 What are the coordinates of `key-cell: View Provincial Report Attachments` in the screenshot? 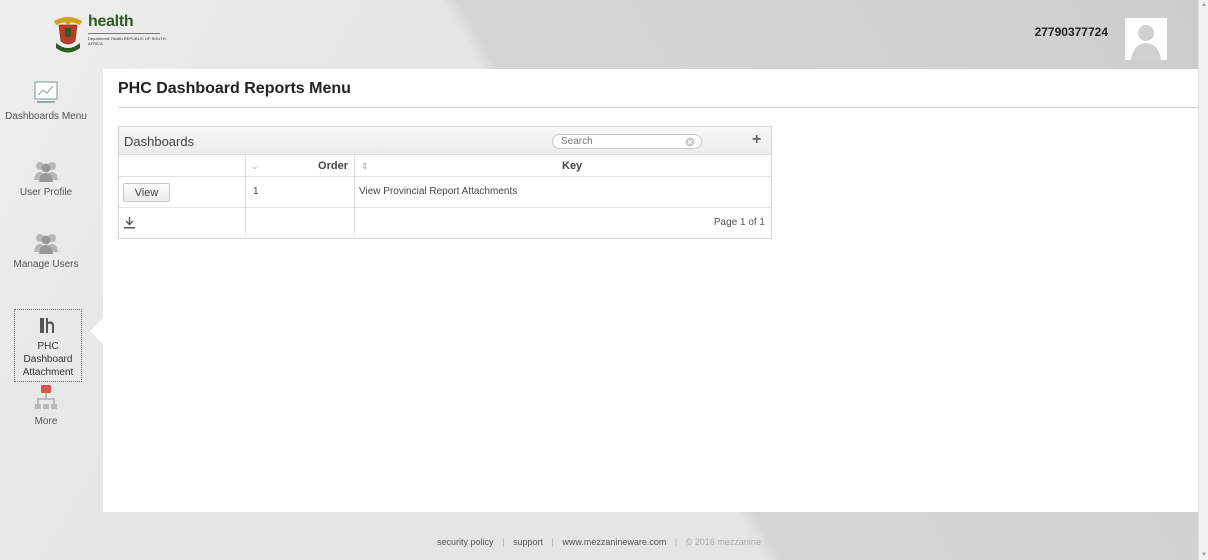 It's located at (438, 191).